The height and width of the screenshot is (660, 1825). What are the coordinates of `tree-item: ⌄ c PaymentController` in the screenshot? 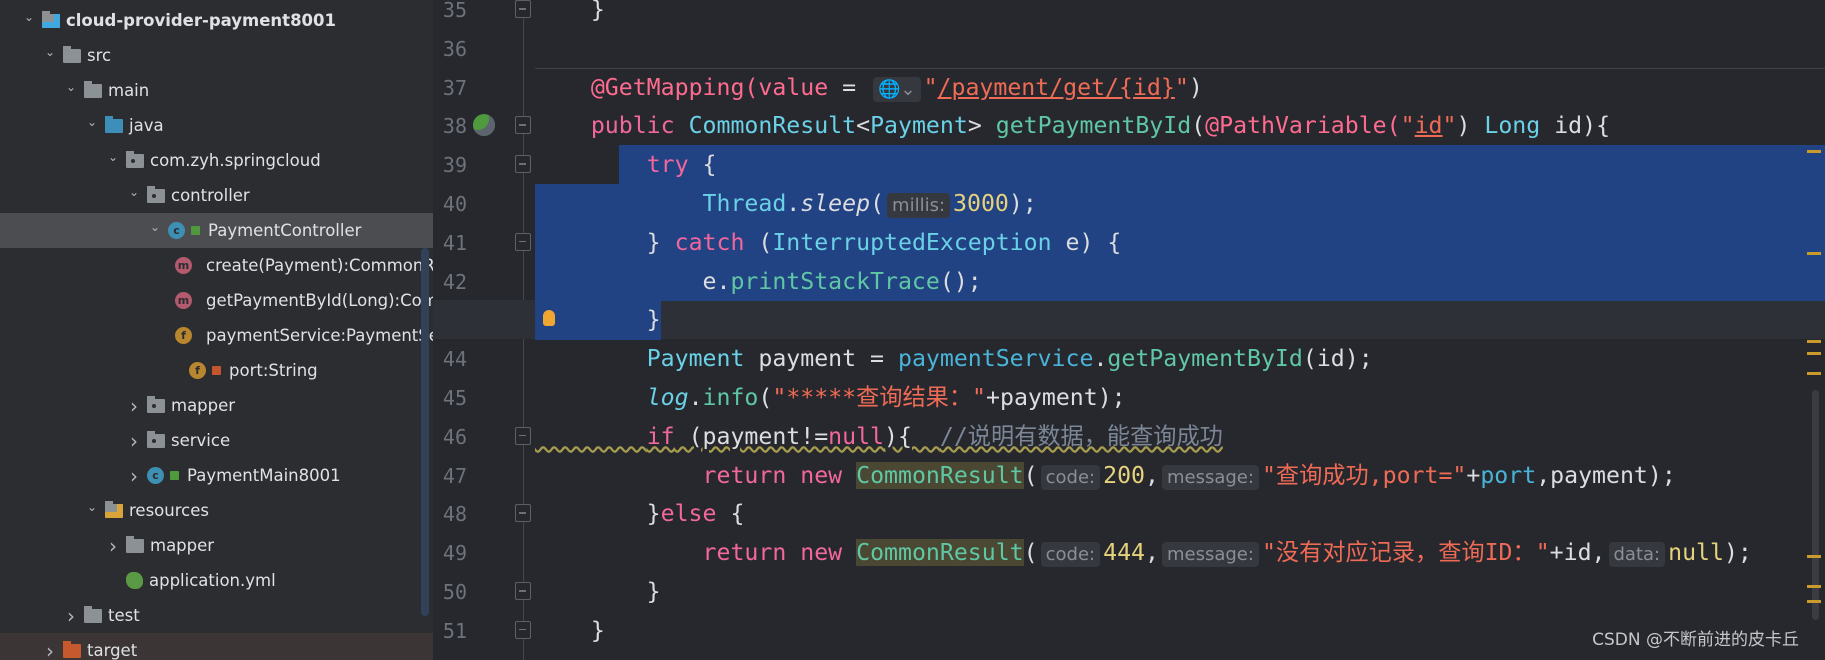 It's located at (216, 230).